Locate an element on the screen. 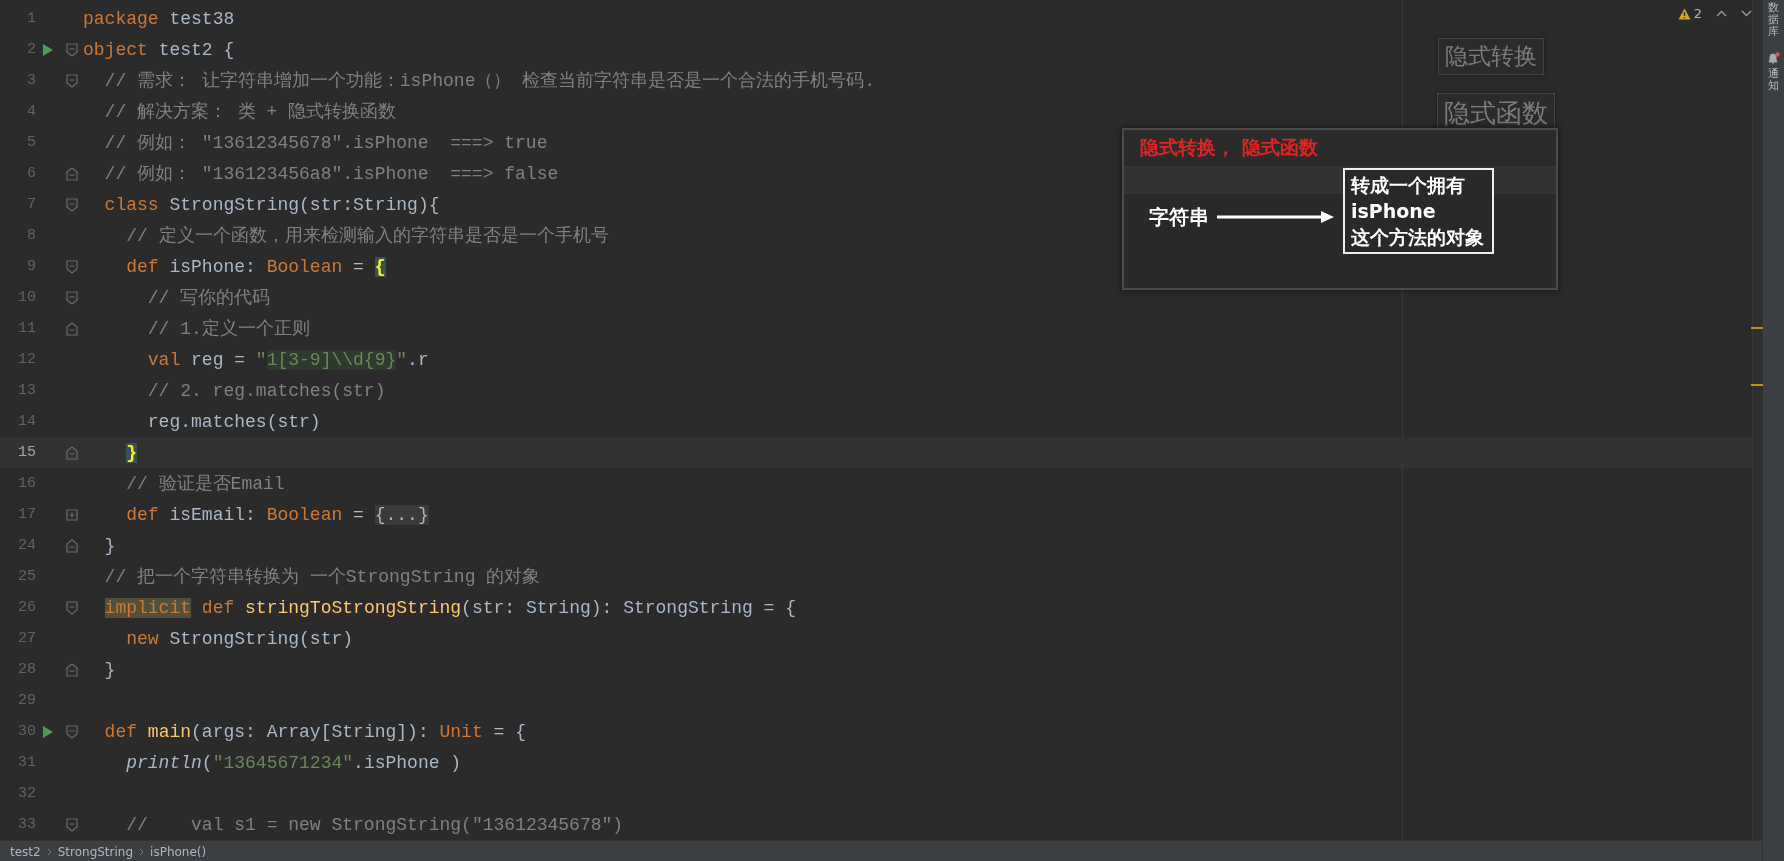  line-number: 29 is located at coordinates (27, 700).